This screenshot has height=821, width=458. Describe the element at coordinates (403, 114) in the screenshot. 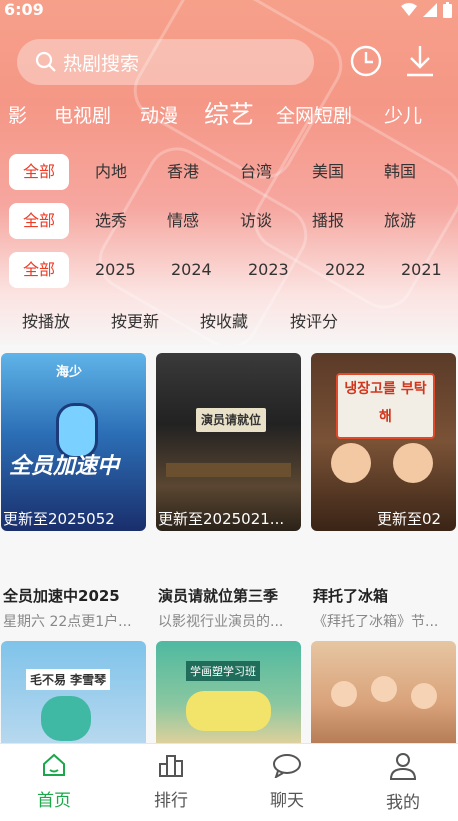

I see `category-tab: 少儿` at that location.